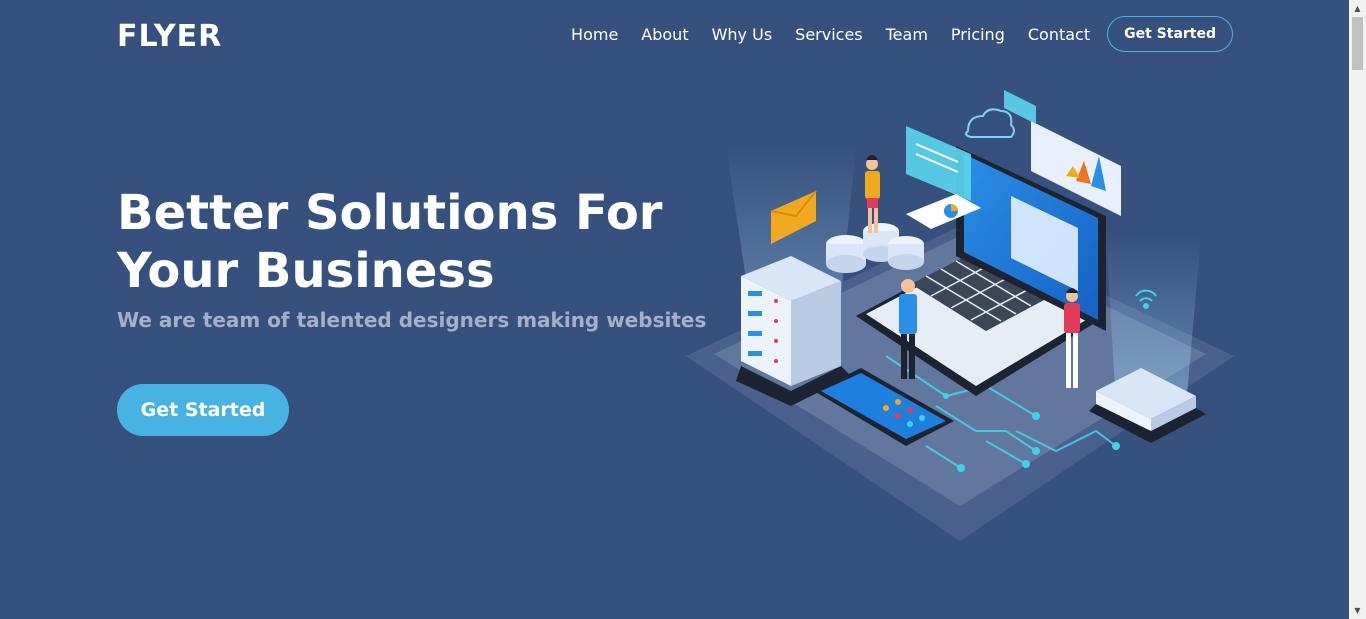 The image size is (1366, 619). Describe the element at coordinates (742, 34) in the screenshot. I see `nav-item-why-us: Why Us` at that location.